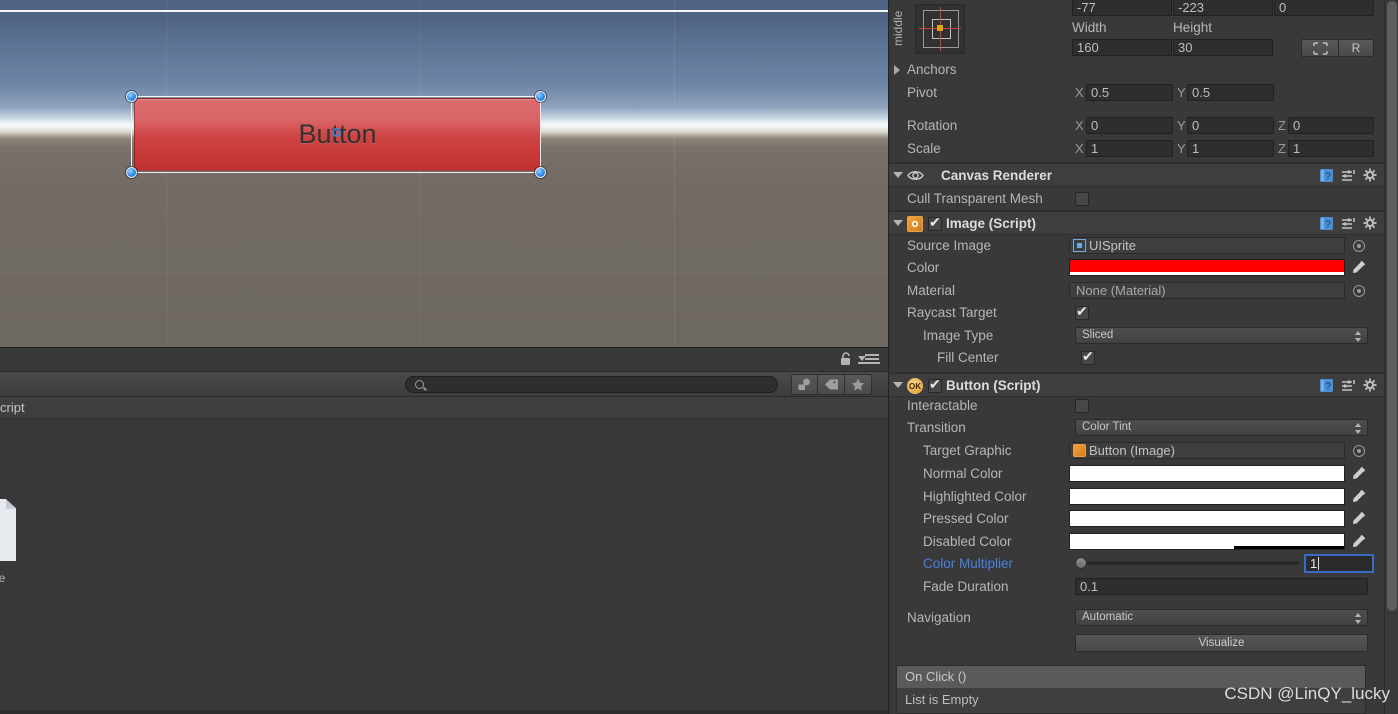  What do you see at coordinates (1082, 199) in the screenshot?
I see `cull-transparent-mesh-checkbox` at bounding box center [1082, 199].